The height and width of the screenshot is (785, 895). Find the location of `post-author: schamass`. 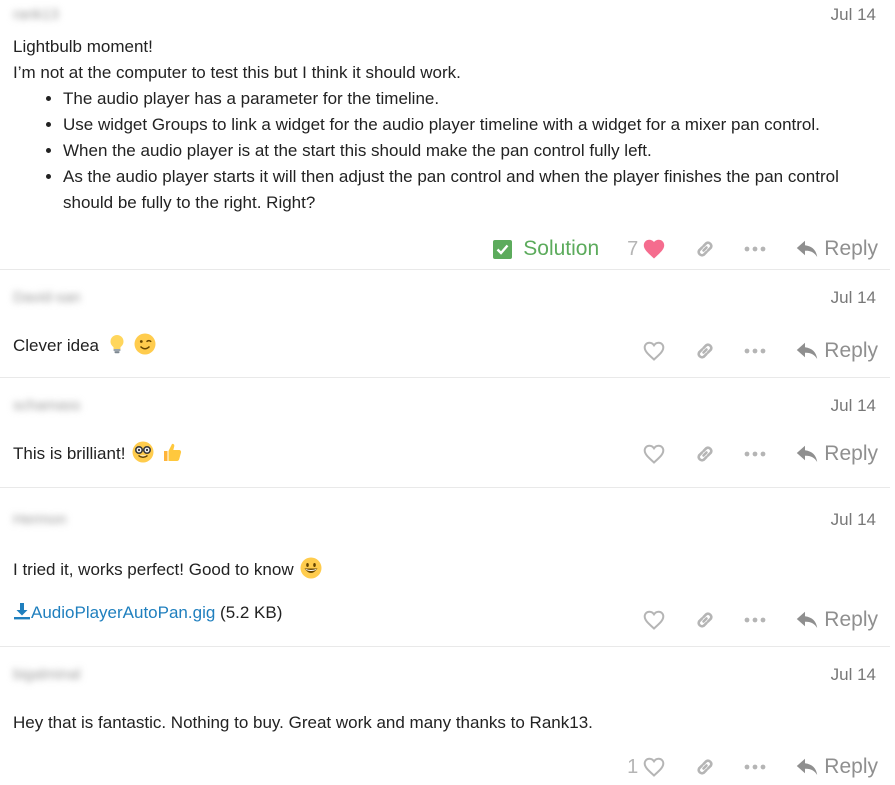

post-author: schamass is located at coordinates (47, 405).